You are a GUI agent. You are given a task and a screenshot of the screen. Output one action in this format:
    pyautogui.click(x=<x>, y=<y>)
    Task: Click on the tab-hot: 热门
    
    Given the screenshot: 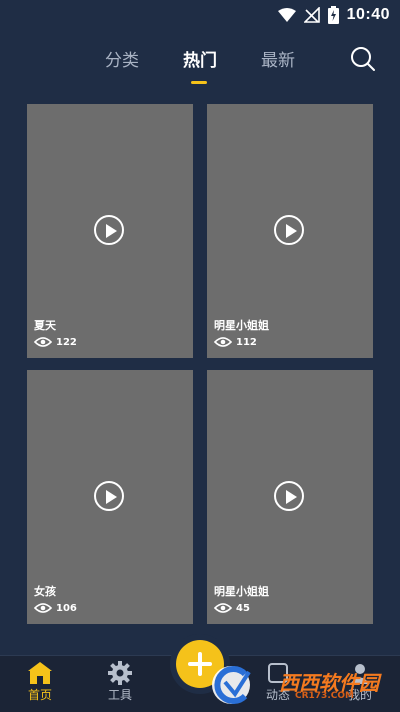 What is the action you would take?
    pyautogui.click(x=200, y=58)
    